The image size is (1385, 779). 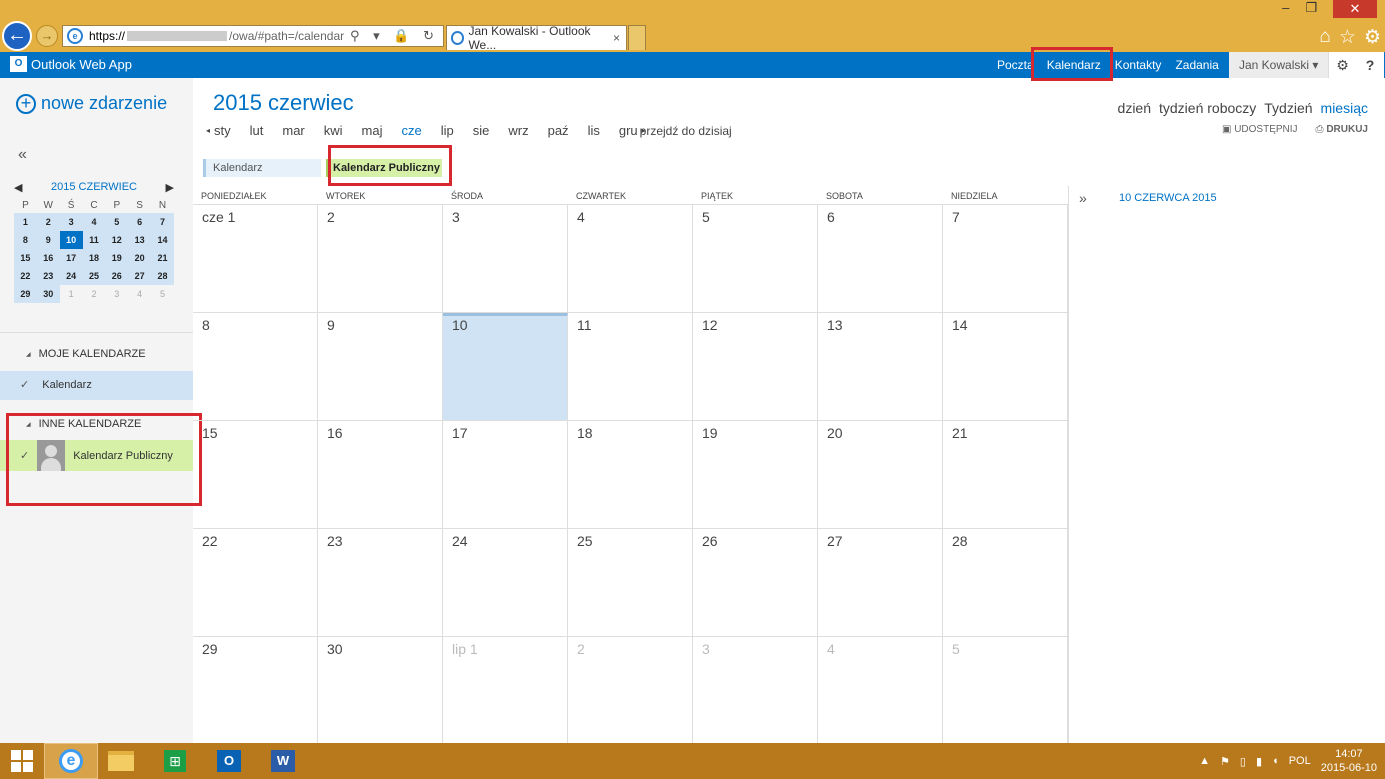 What do you see at coordinates (47, 36) in the screenshot?
I see `forward-arrow-icon: →` at bounding box center [47, 36].